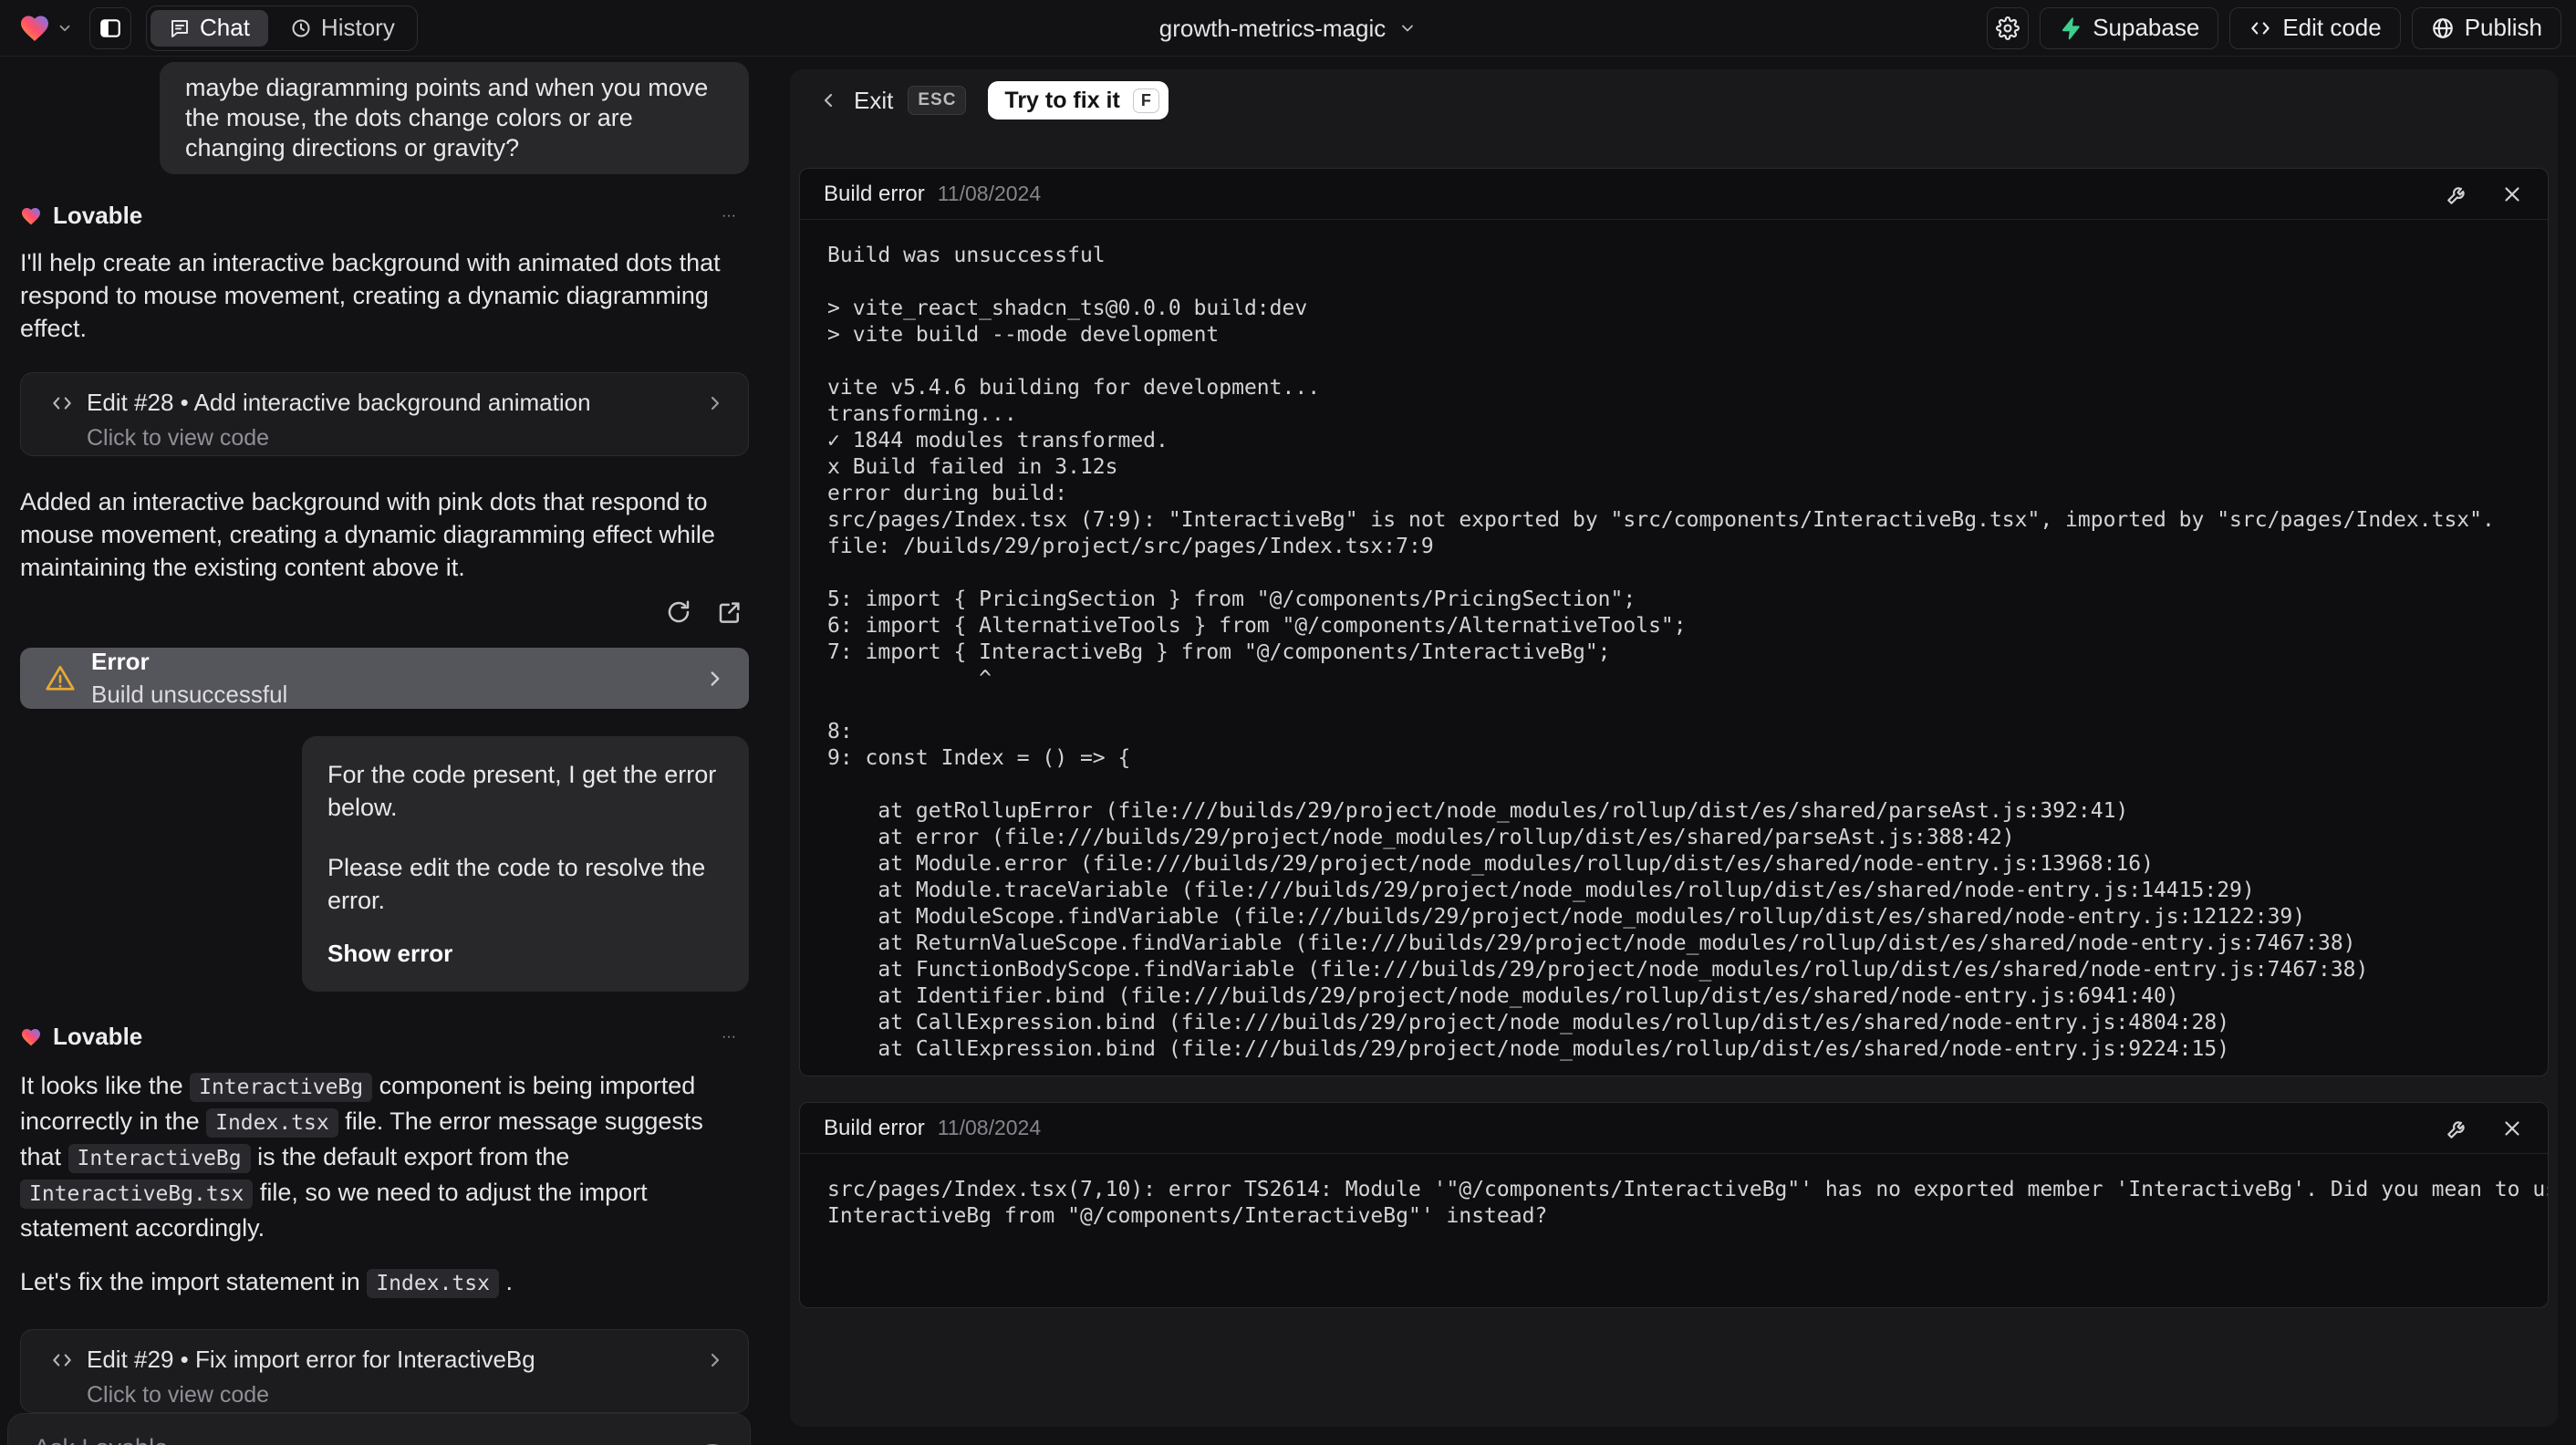  I want to click on inline-code: InteractiveBg.tsx, so click(137, 1194).